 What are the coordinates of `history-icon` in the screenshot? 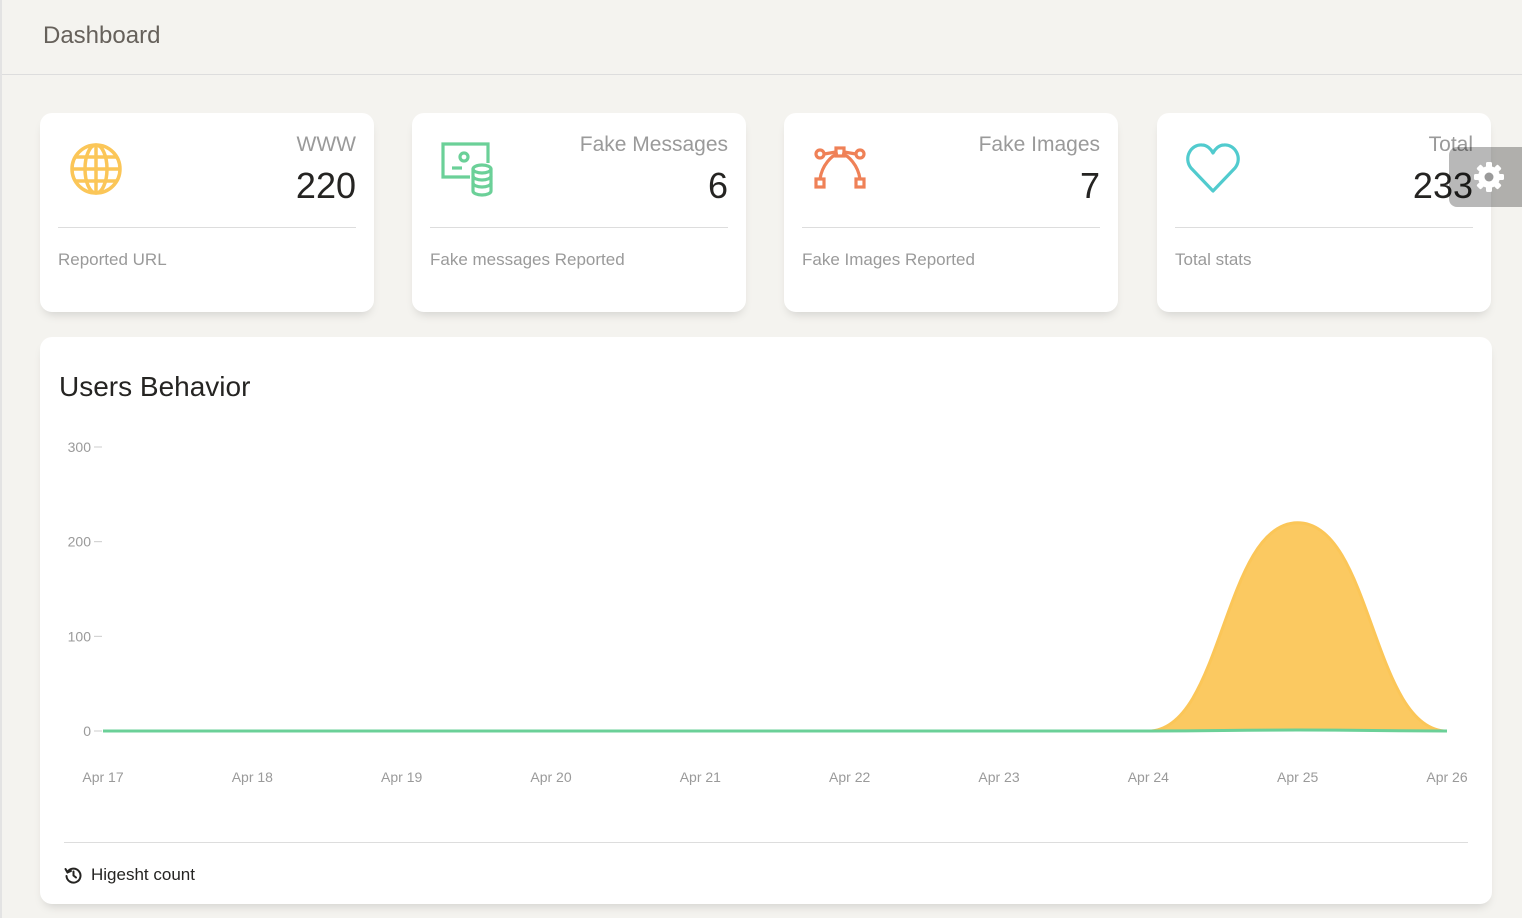 It's located at (73, 875).